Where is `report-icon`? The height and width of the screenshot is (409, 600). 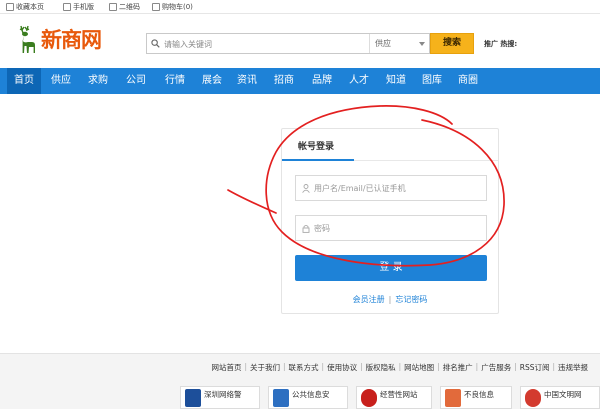
report-icon is located at coordinates (453, 398).